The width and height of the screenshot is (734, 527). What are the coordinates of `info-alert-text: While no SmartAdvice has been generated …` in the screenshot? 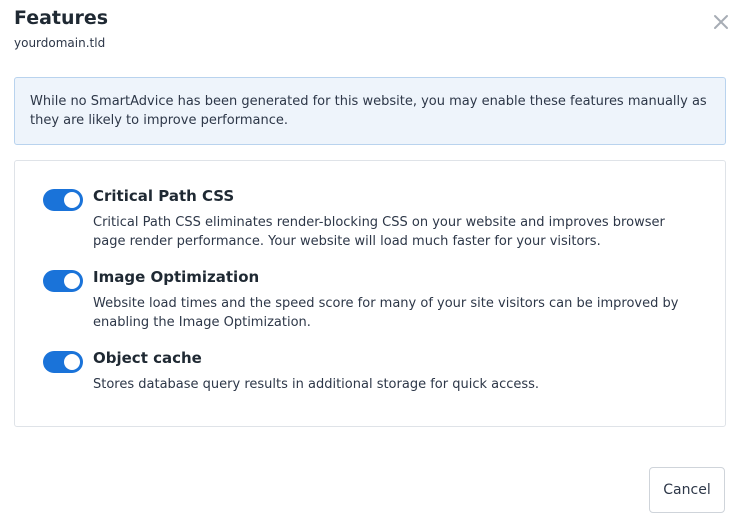 It's located at (368, 111).